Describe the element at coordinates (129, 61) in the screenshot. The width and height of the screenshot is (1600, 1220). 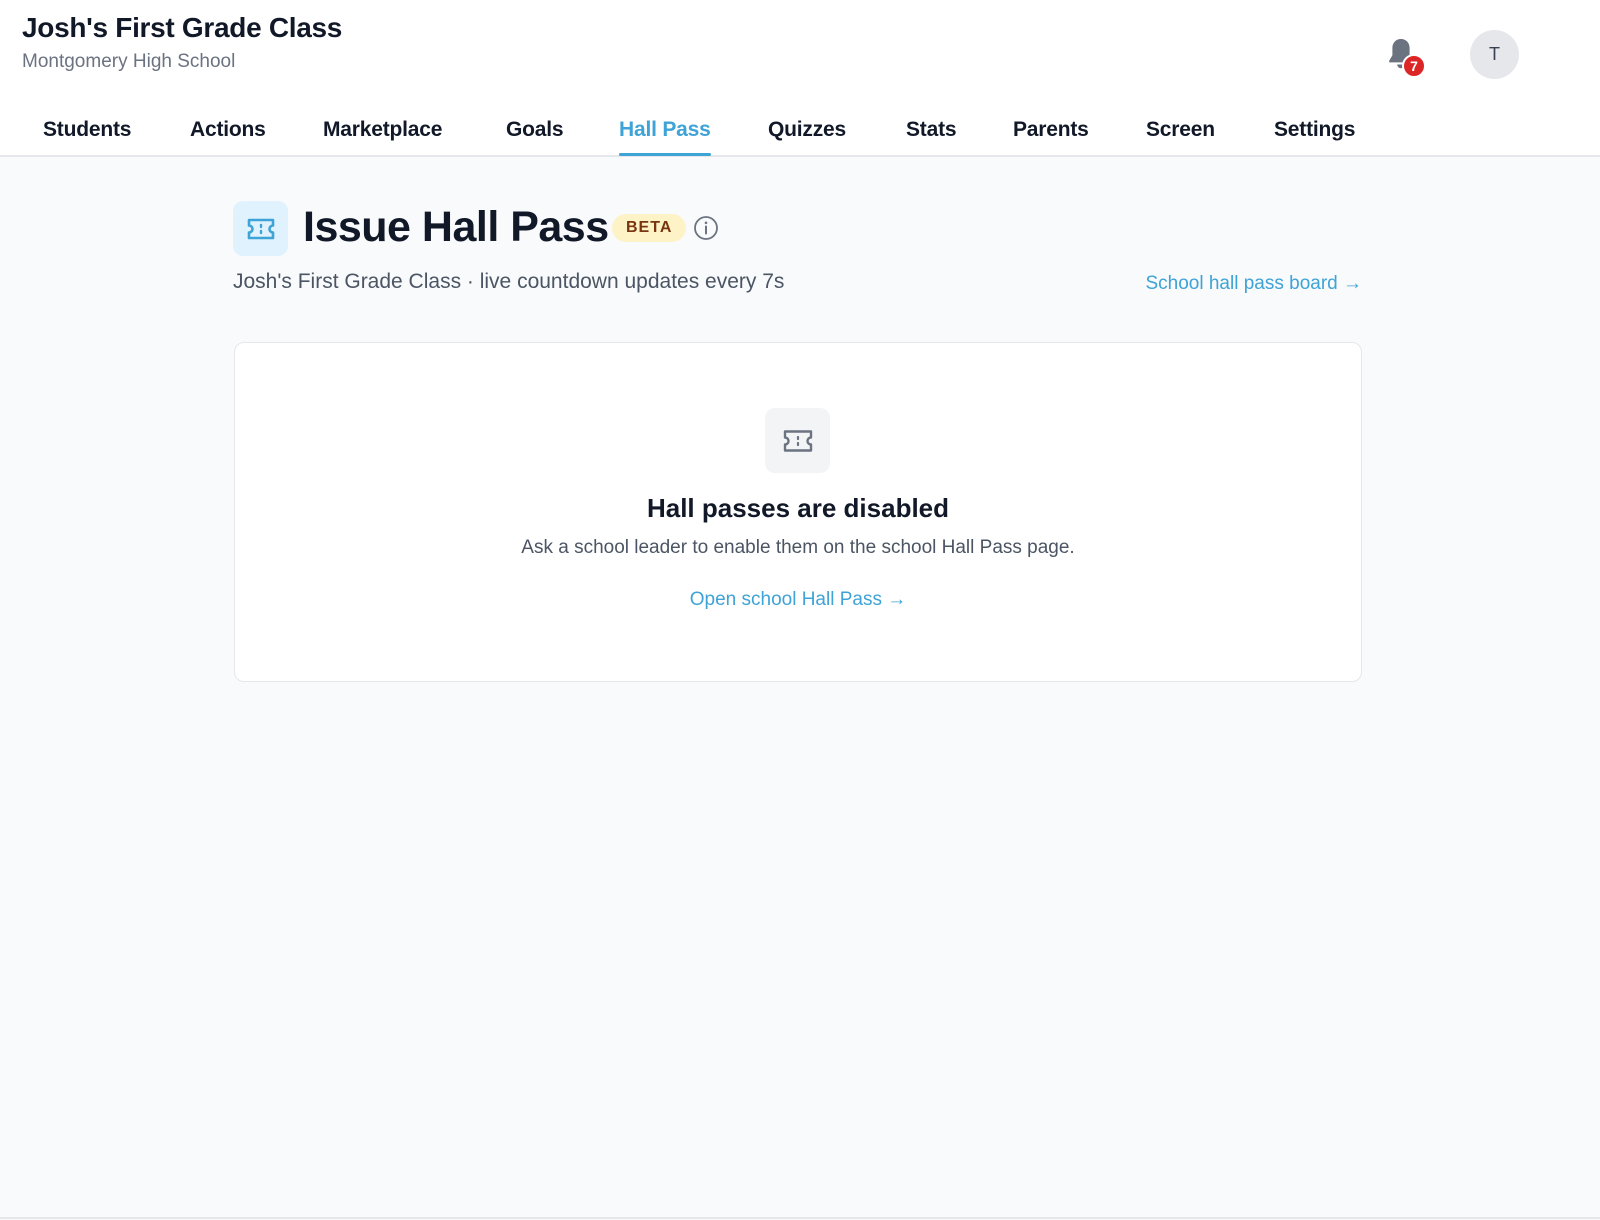
I see `school-name: Montgomery High School` at that location.